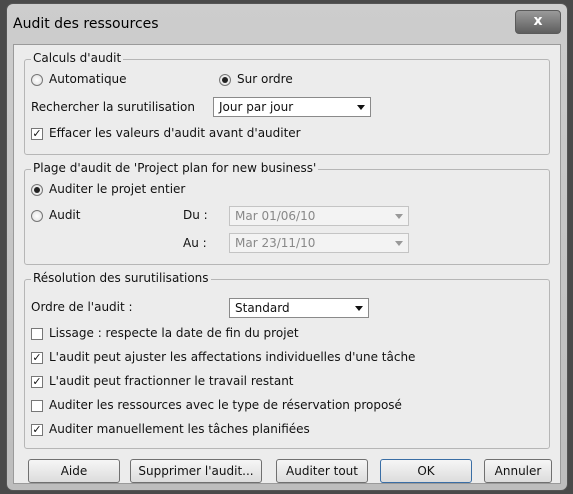  What do you see at coordinates (195, 215) in the screenshot?
I see `du-label: Du :` at bounding box center [195, 215].